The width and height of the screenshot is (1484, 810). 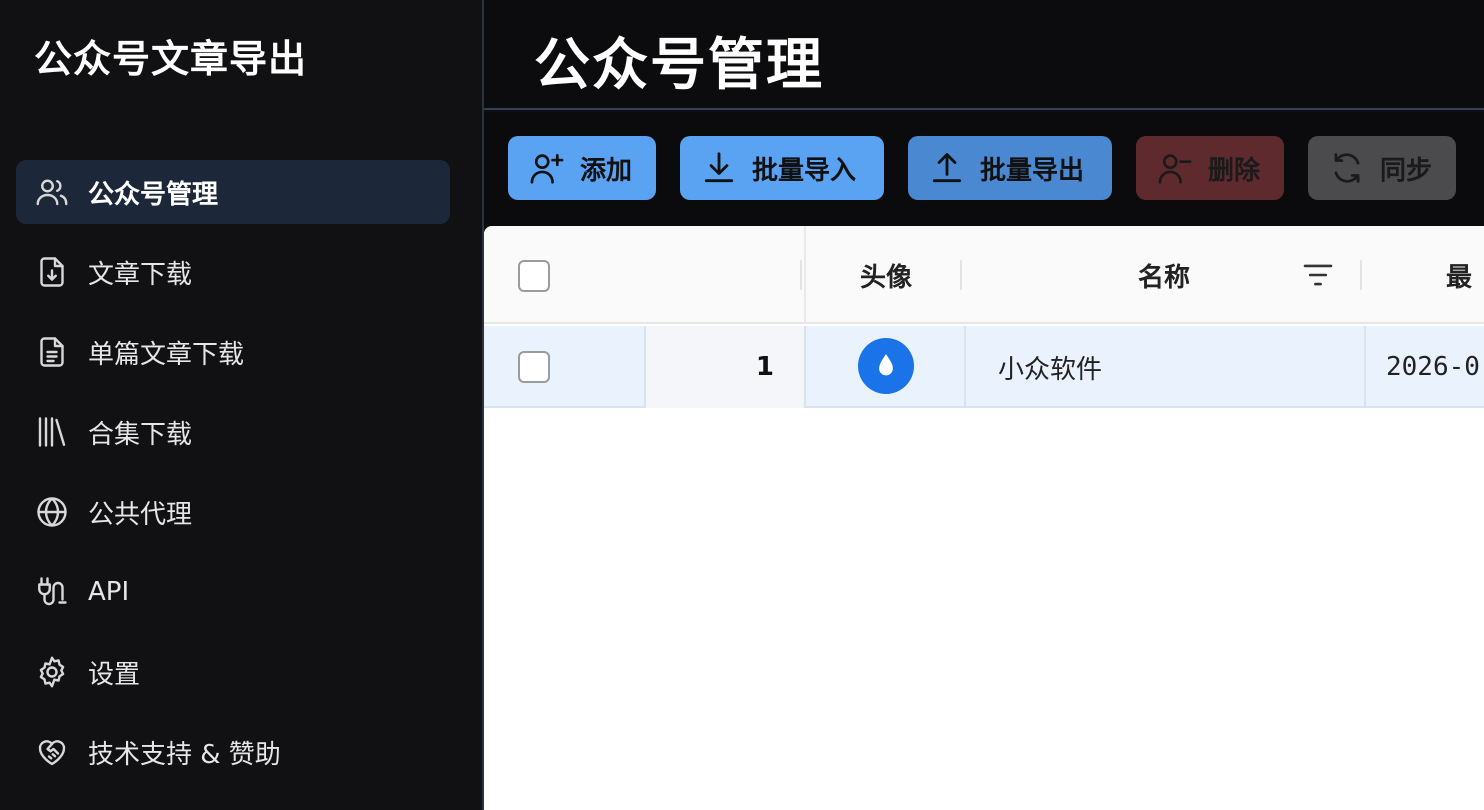 I want to click on batch-import-button: 批量导入, so click(x=782, y=168).